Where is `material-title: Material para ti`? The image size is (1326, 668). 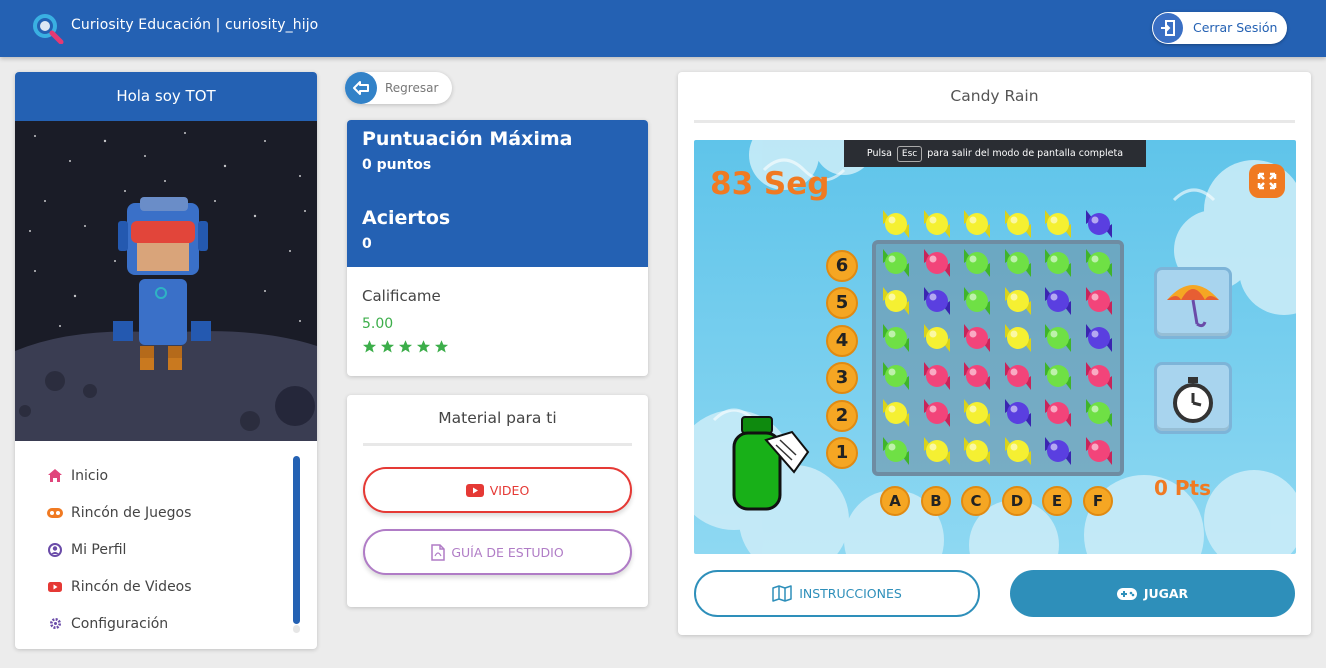 material-title: Material para ti is located at coordinates (497, 418).